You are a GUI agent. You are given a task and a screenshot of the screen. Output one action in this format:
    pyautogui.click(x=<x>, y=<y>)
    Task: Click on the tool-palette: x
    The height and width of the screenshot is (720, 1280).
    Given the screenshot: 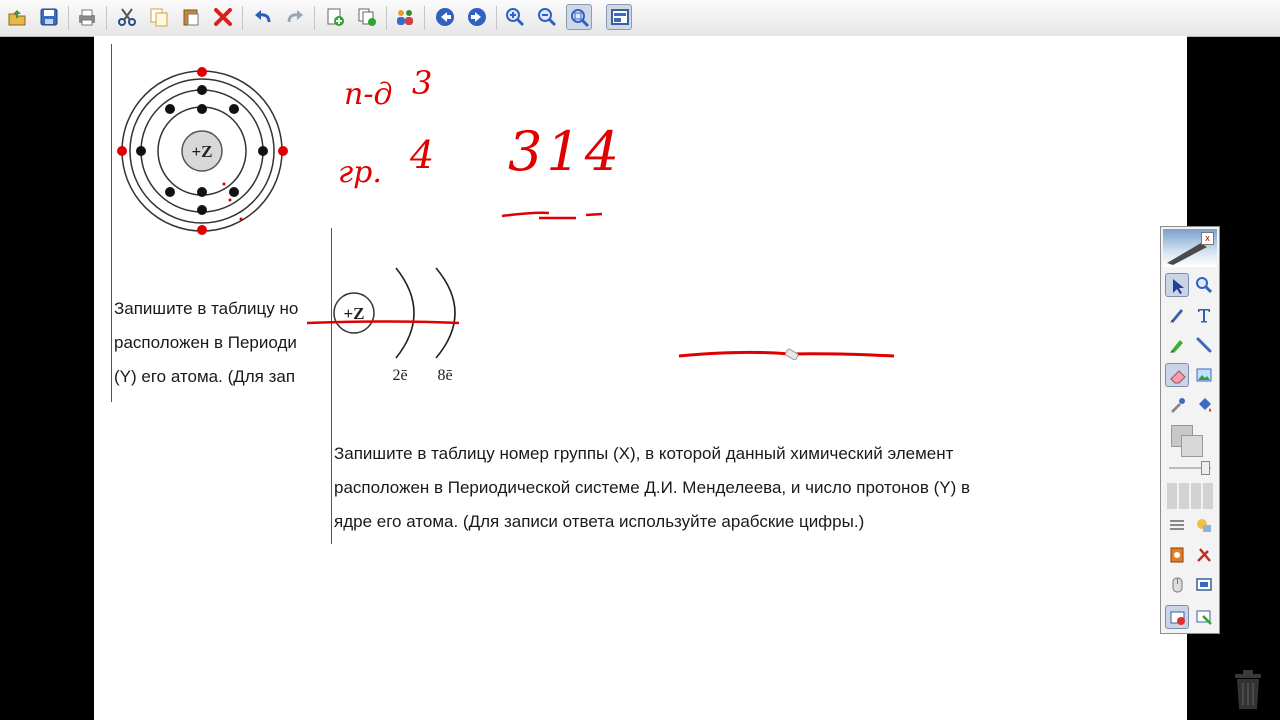 What is the action you would take?
    pyautogui.click(x=1190, y=430)
    